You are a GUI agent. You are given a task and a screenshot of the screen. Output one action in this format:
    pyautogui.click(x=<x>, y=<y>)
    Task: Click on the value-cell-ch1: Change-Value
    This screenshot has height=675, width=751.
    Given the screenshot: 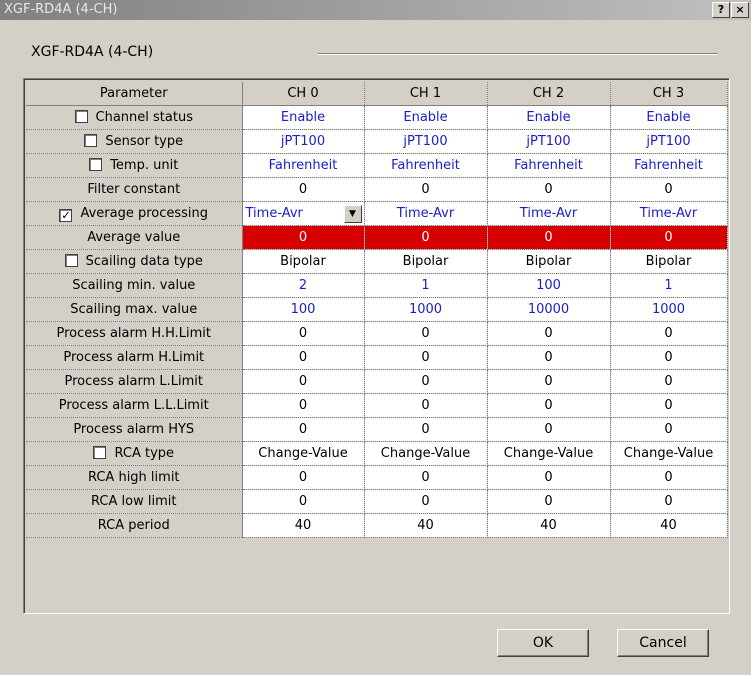 What is the action you would take?
    pyautogui.click(x=426, y=453)
    